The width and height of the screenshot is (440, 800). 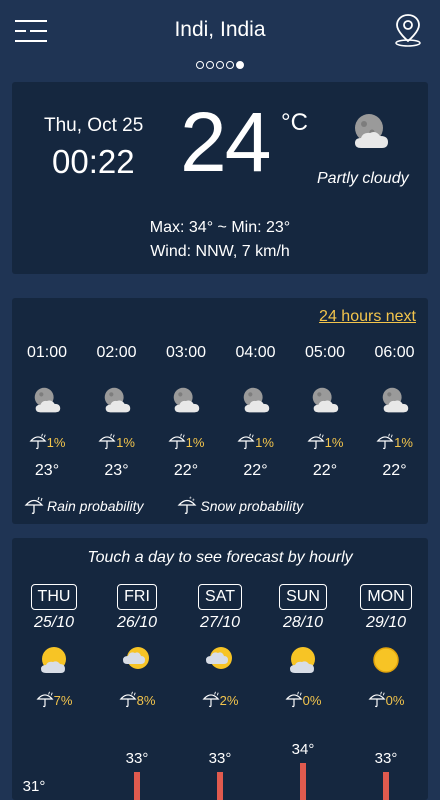 I want to click on hourly-item: 06:00 1% 22°, so click(x=395, y=412).